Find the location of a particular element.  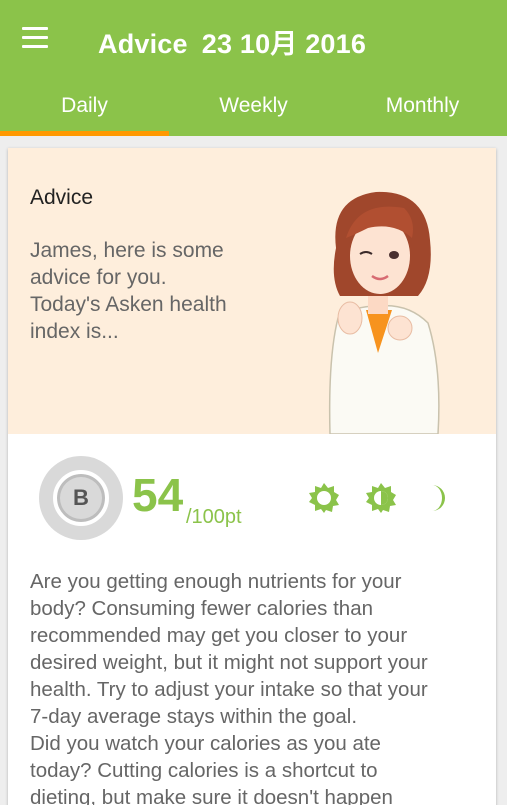

page-title: Advice 23 10月 2016 is located at coordinates (232, 41).